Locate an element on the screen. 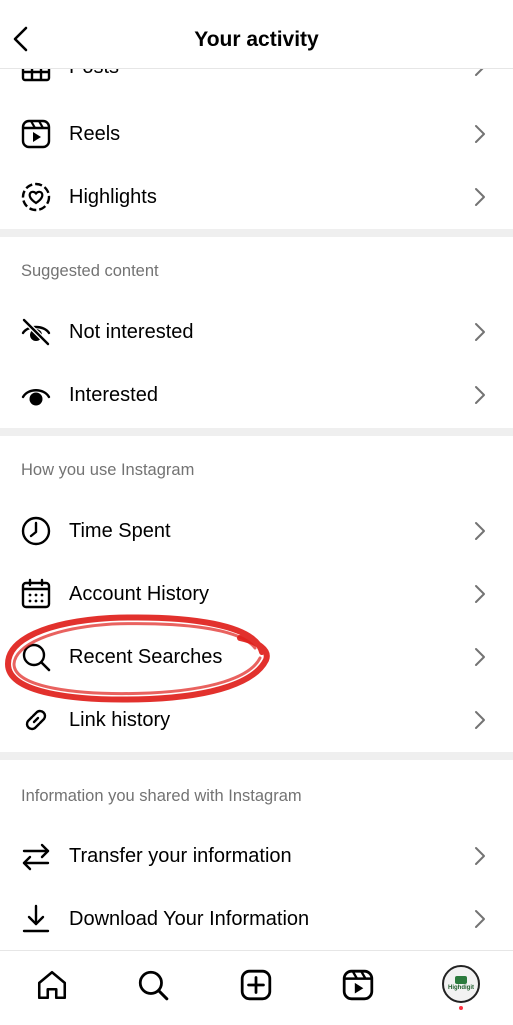  list-item-label: Account History is located at coordinates (139, 594).